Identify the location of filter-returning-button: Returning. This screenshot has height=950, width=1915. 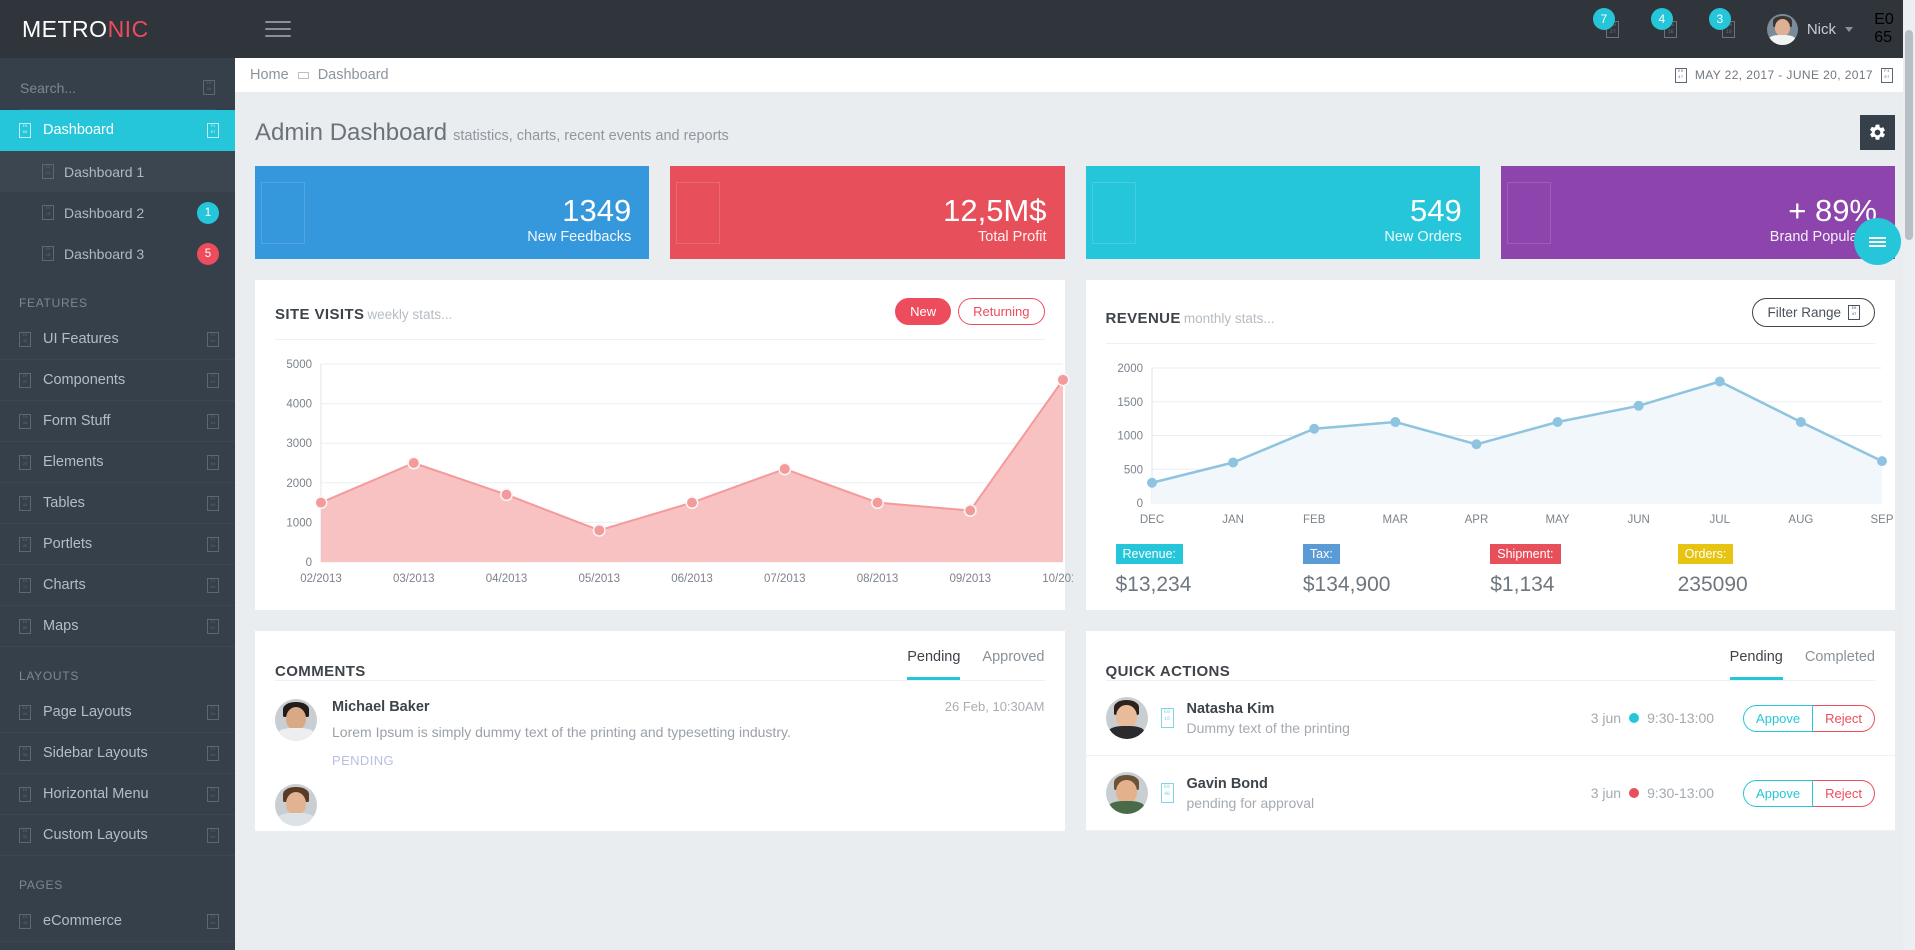
(1001, 311).